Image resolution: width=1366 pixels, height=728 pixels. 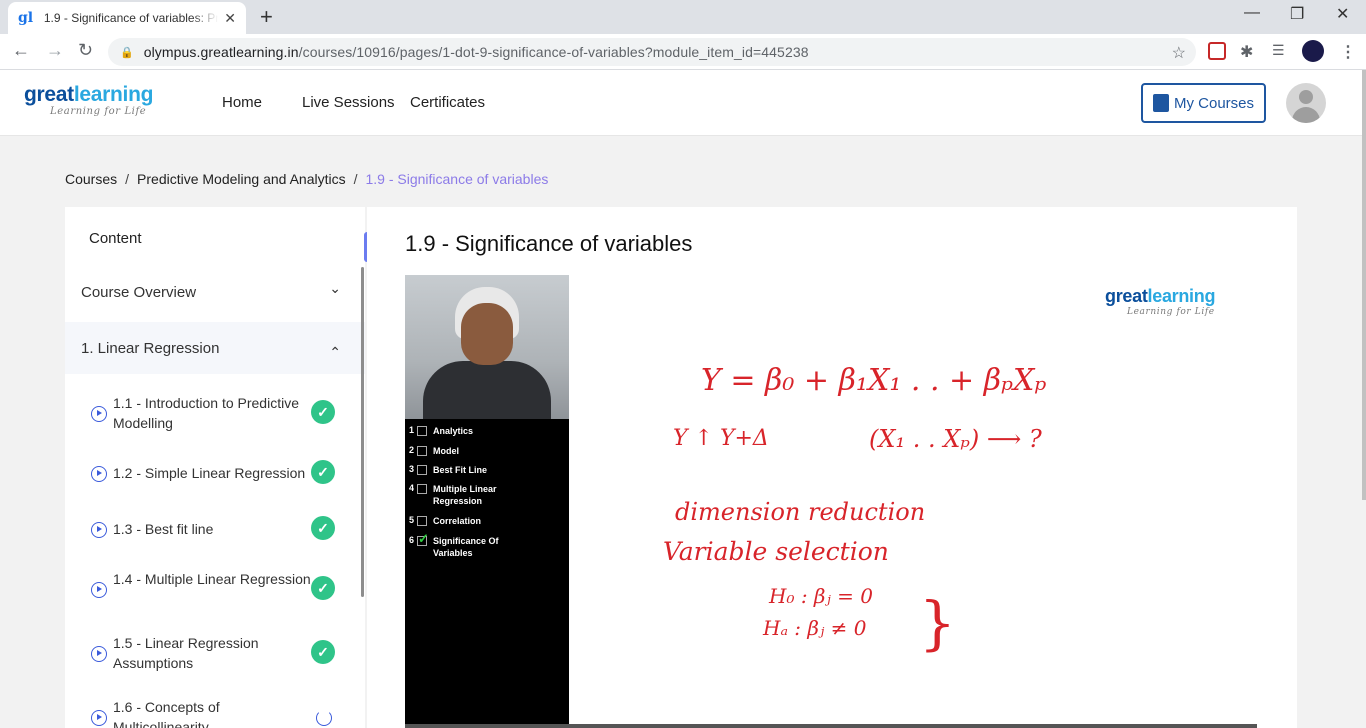 I want to click on media-icon: ☰, so click(x=1281, y=51).